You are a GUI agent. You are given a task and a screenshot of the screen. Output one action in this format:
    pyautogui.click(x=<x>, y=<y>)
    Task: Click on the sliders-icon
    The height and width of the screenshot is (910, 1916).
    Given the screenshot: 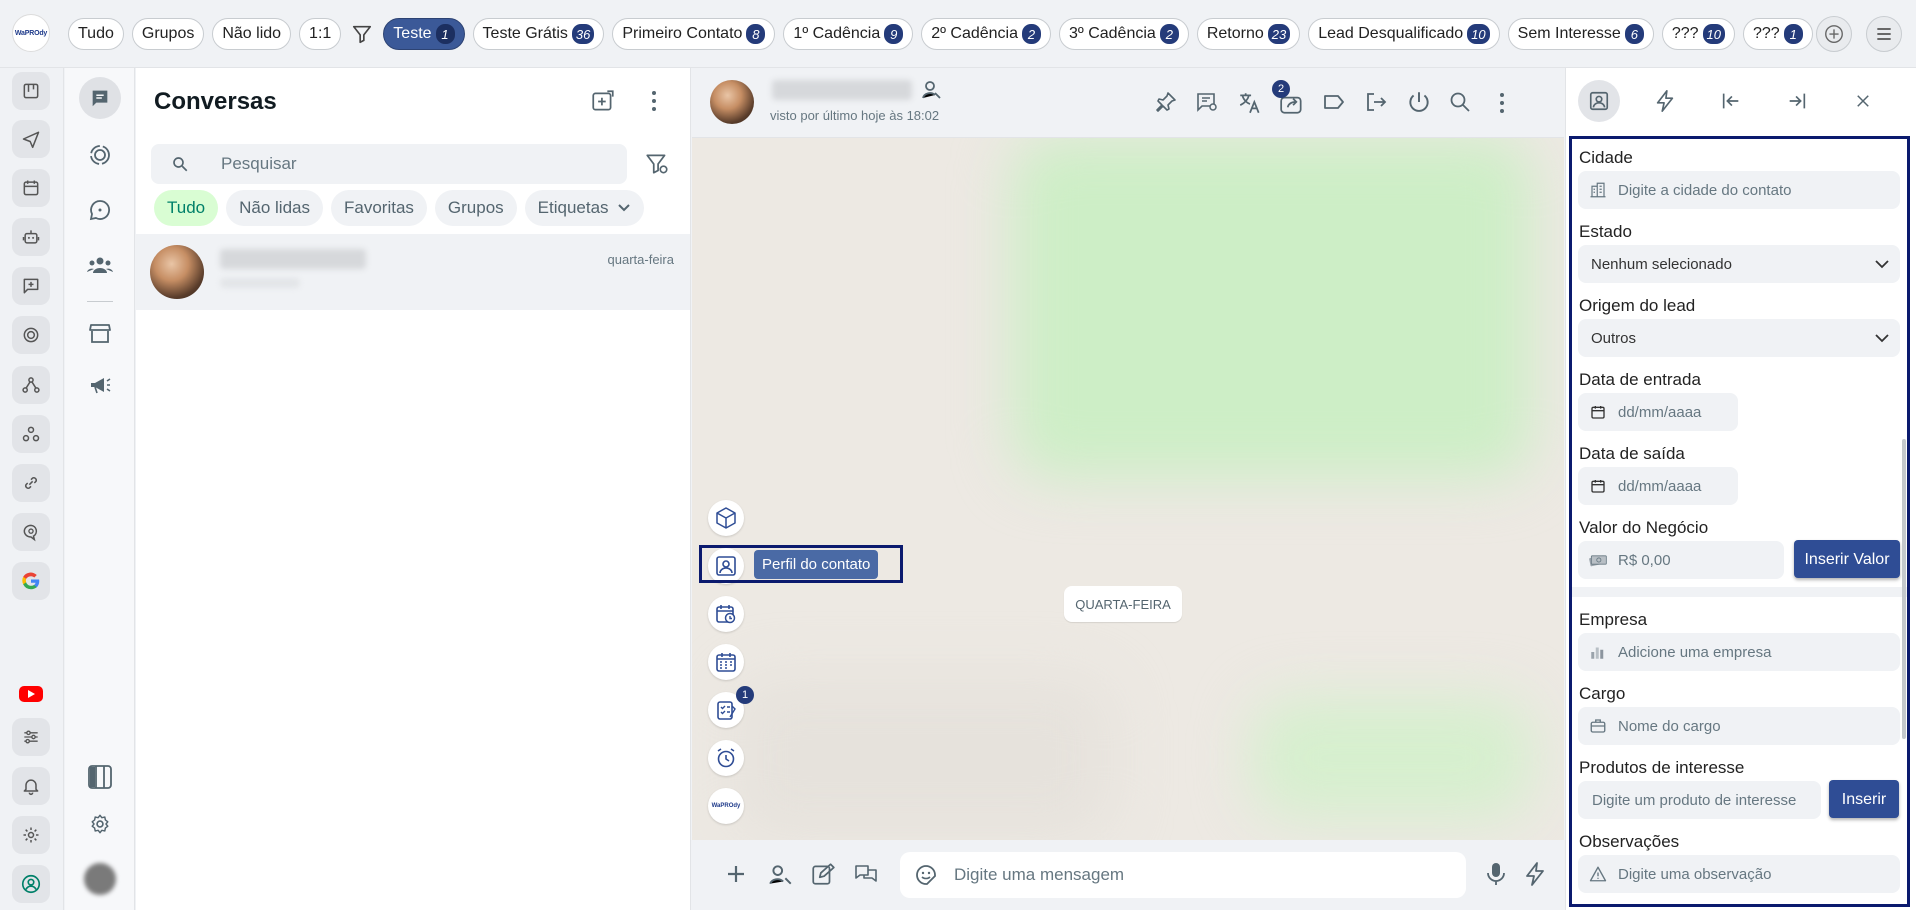 What is the action you would take?
    pyautogui.click(x=31, y=737)
    